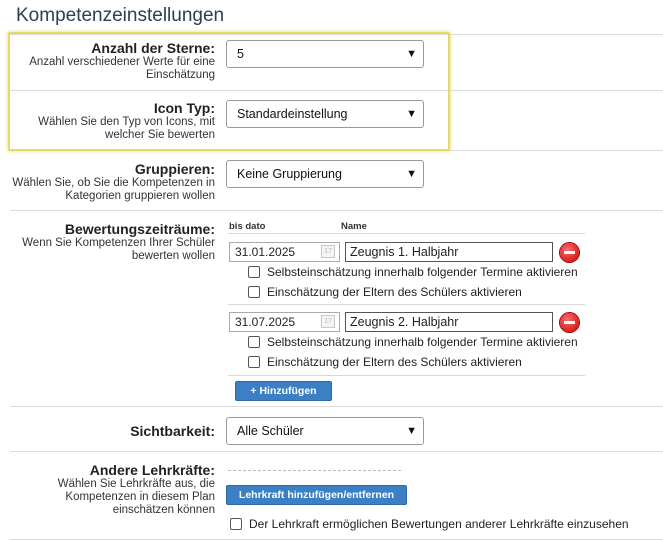 The width and height of the screenshot is (663, 541). Describe the element at coordinates (174, 169) in the screenshot. I see `grouping-title: Gruppieren:` at that location.